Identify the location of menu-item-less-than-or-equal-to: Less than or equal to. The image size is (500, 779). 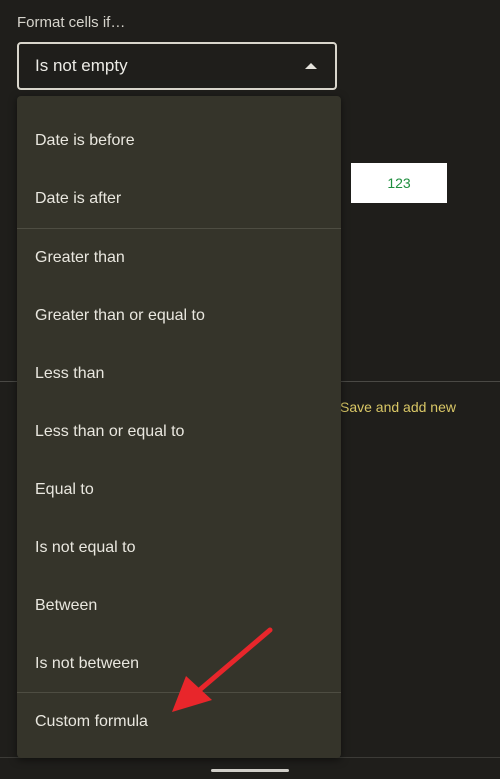
(179, 432).